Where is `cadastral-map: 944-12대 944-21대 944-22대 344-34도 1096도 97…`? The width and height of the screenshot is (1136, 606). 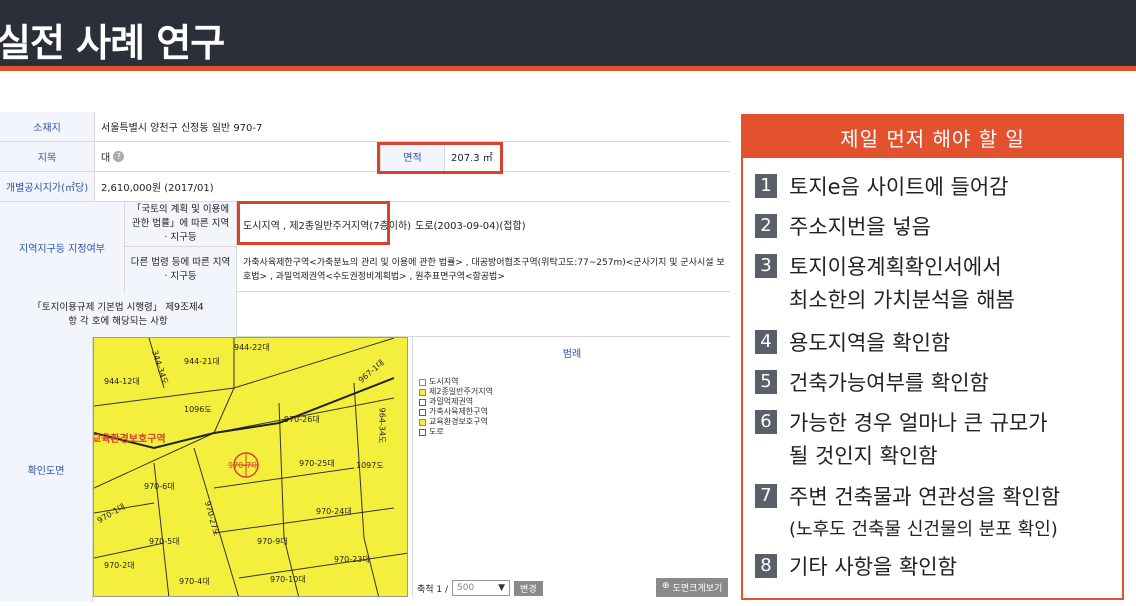 cadastral-map: 944-12대 944-21대 944-22대 344-34도 1096도 97… is located at coordinates (250, 467).